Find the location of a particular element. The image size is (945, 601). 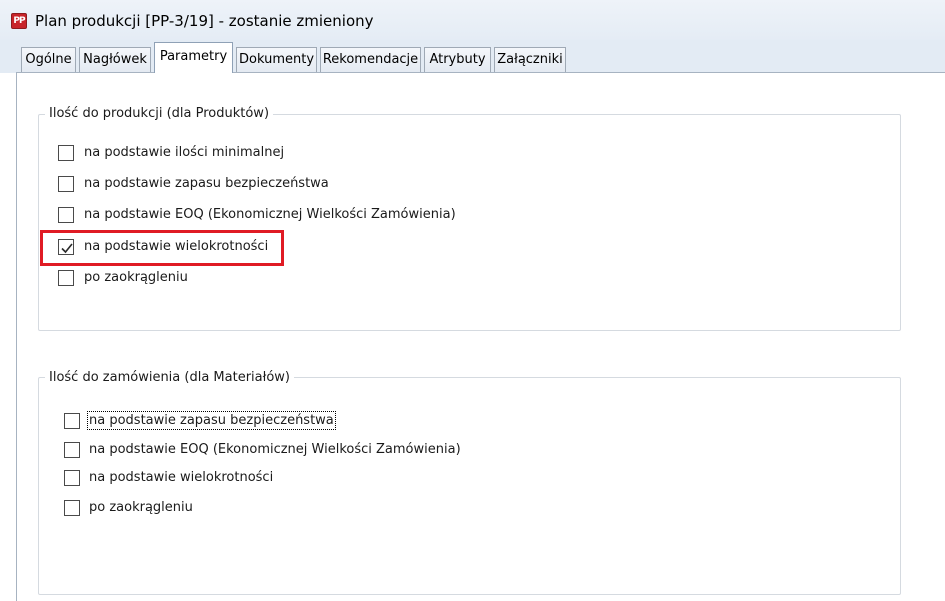

tab-atrybuty: Atrybuty is located at coordinates (457, 59).